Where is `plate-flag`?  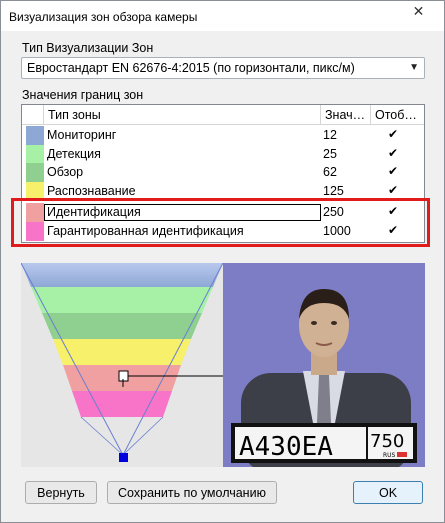 plate-flag is located at coordinates (402, 454).